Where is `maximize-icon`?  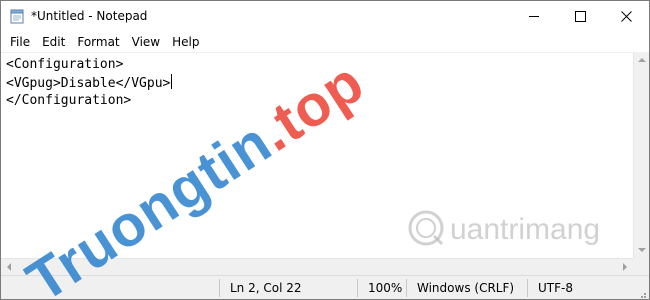 maximize-icon is located at coordinates (580, 16).